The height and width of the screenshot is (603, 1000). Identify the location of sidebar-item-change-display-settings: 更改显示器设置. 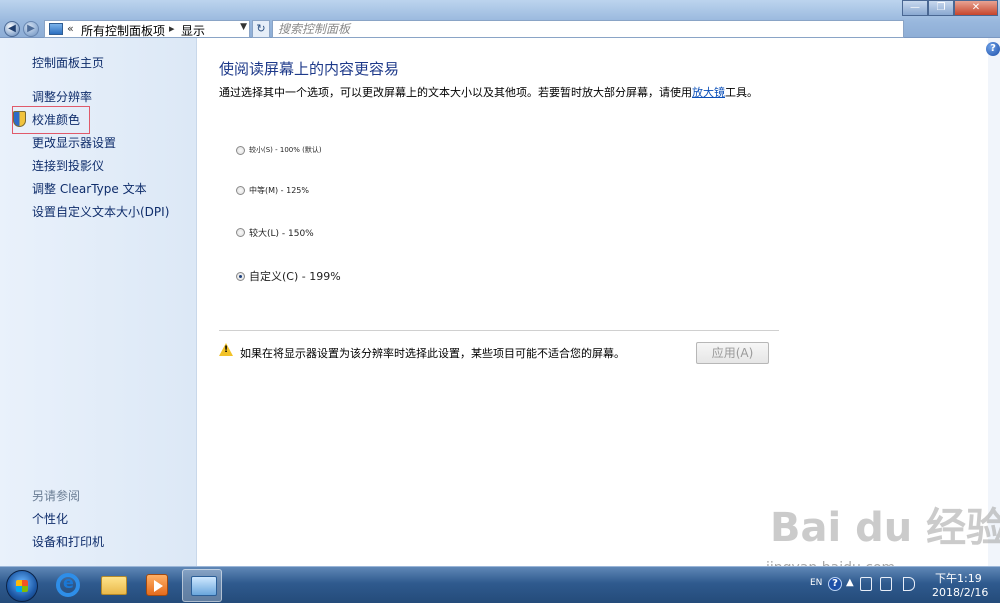
(74, 142).